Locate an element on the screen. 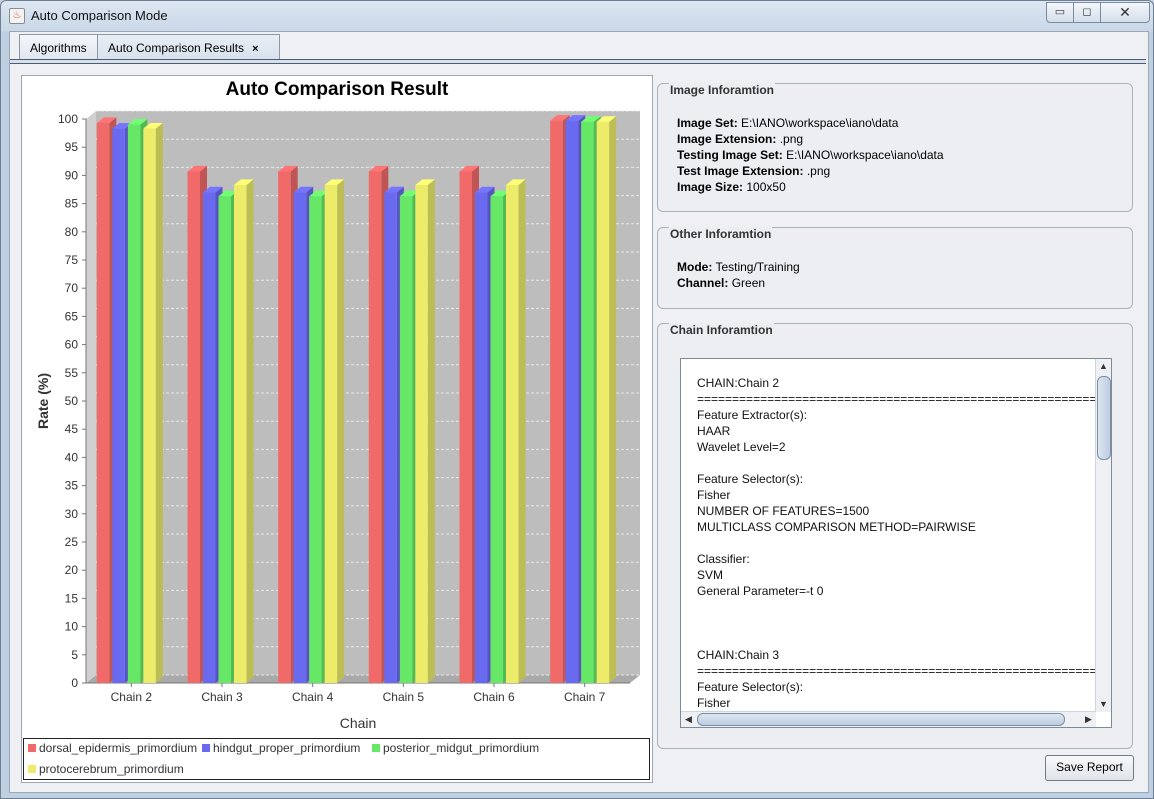 The image size is (1154, 799). horizontal-scroll-thumb is located at coordinates (881, 719).